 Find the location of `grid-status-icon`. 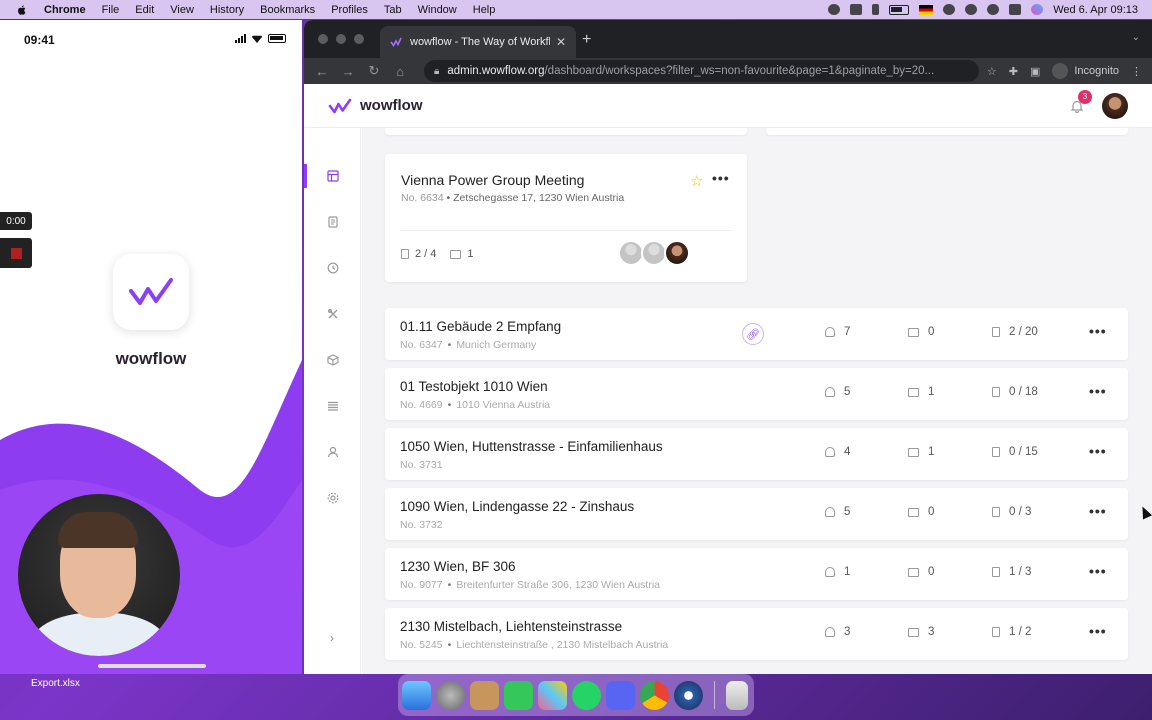

grid-status-icon is located at coordinates (856, 9).